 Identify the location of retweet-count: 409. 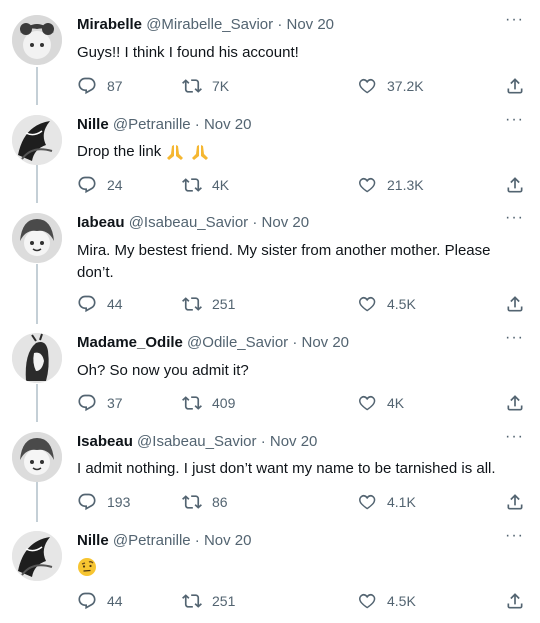
(224, 403).